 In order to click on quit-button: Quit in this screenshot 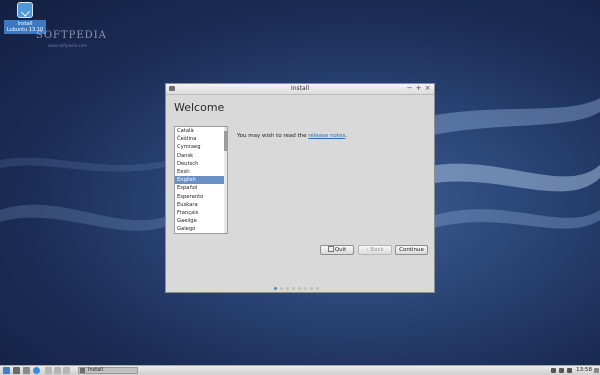, I will do `click(337, 250)`.